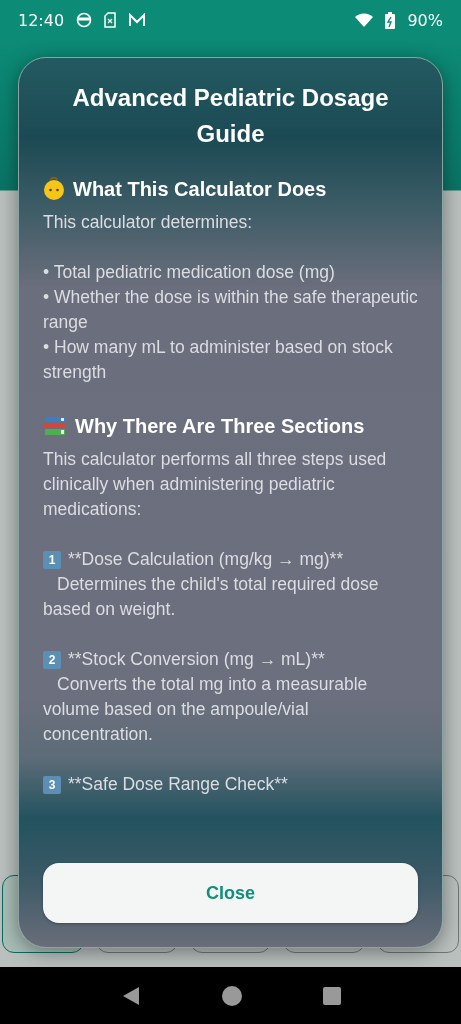 The width and height of the screenshot is (461, 1024). I want to click on sim-card-icon, so click(110, 20).